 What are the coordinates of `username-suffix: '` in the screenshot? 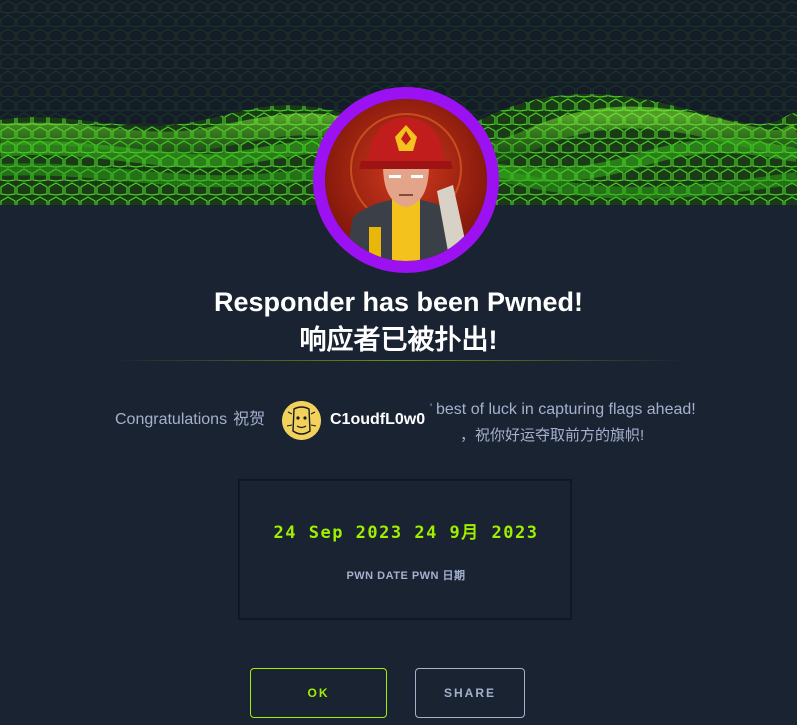 It's located at (431, 408).